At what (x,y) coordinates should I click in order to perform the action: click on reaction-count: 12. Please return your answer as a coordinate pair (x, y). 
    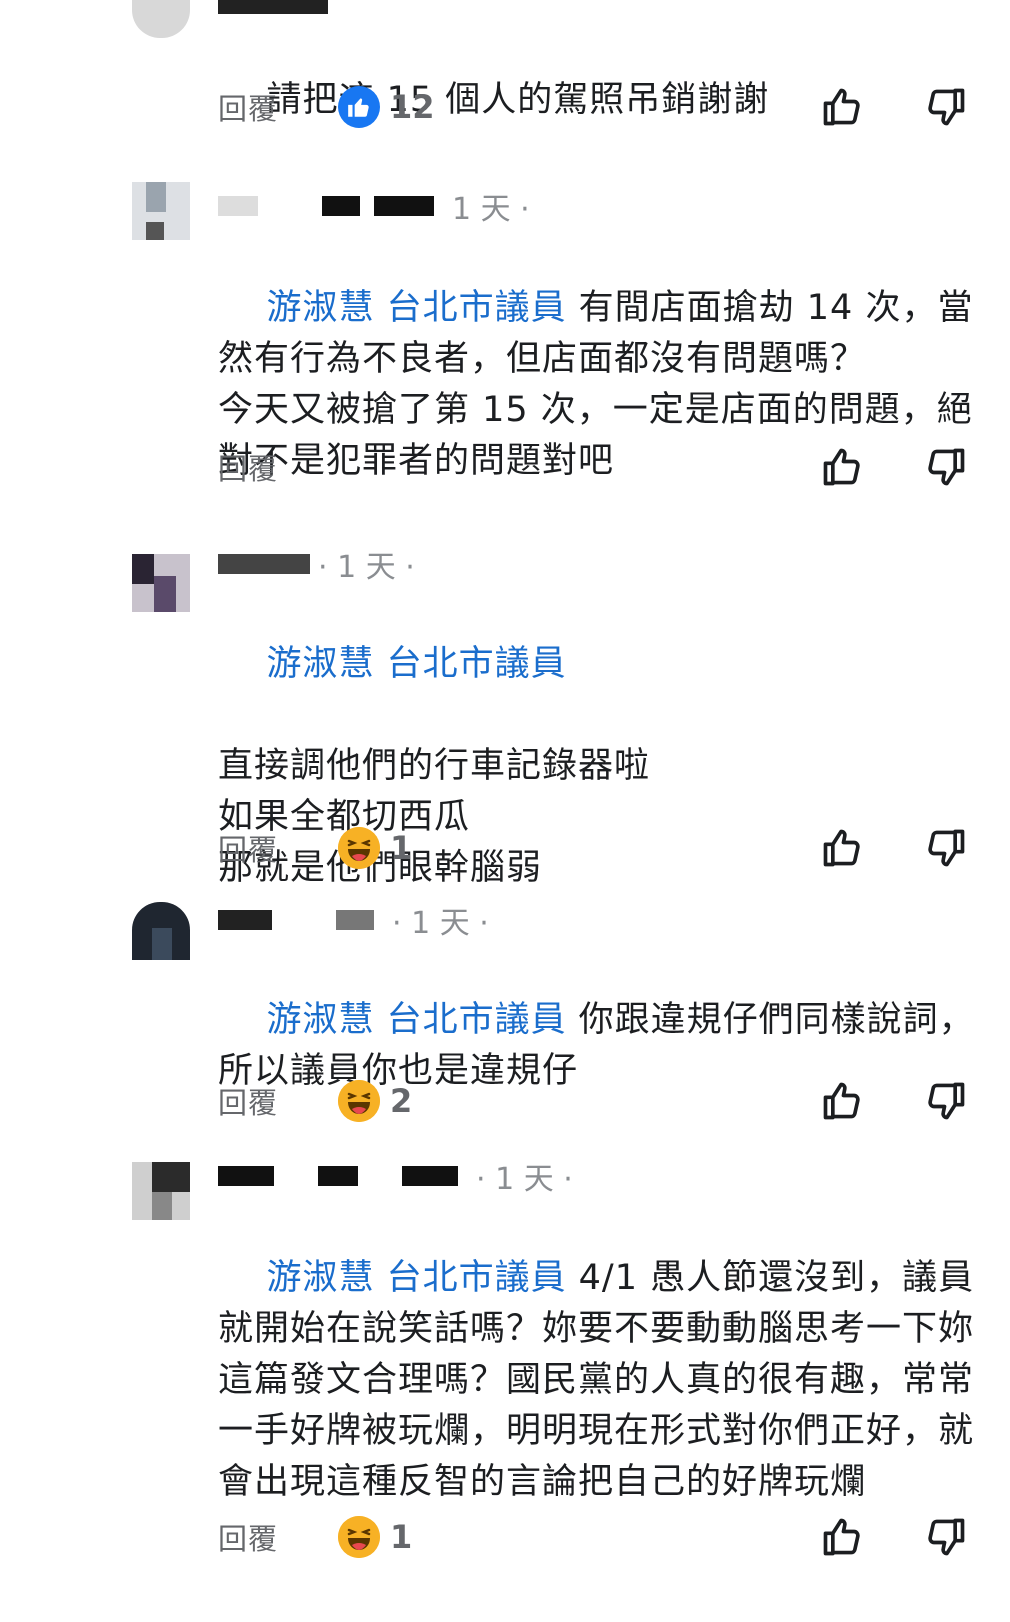
    Looking at the image, I should click on (412, 107).